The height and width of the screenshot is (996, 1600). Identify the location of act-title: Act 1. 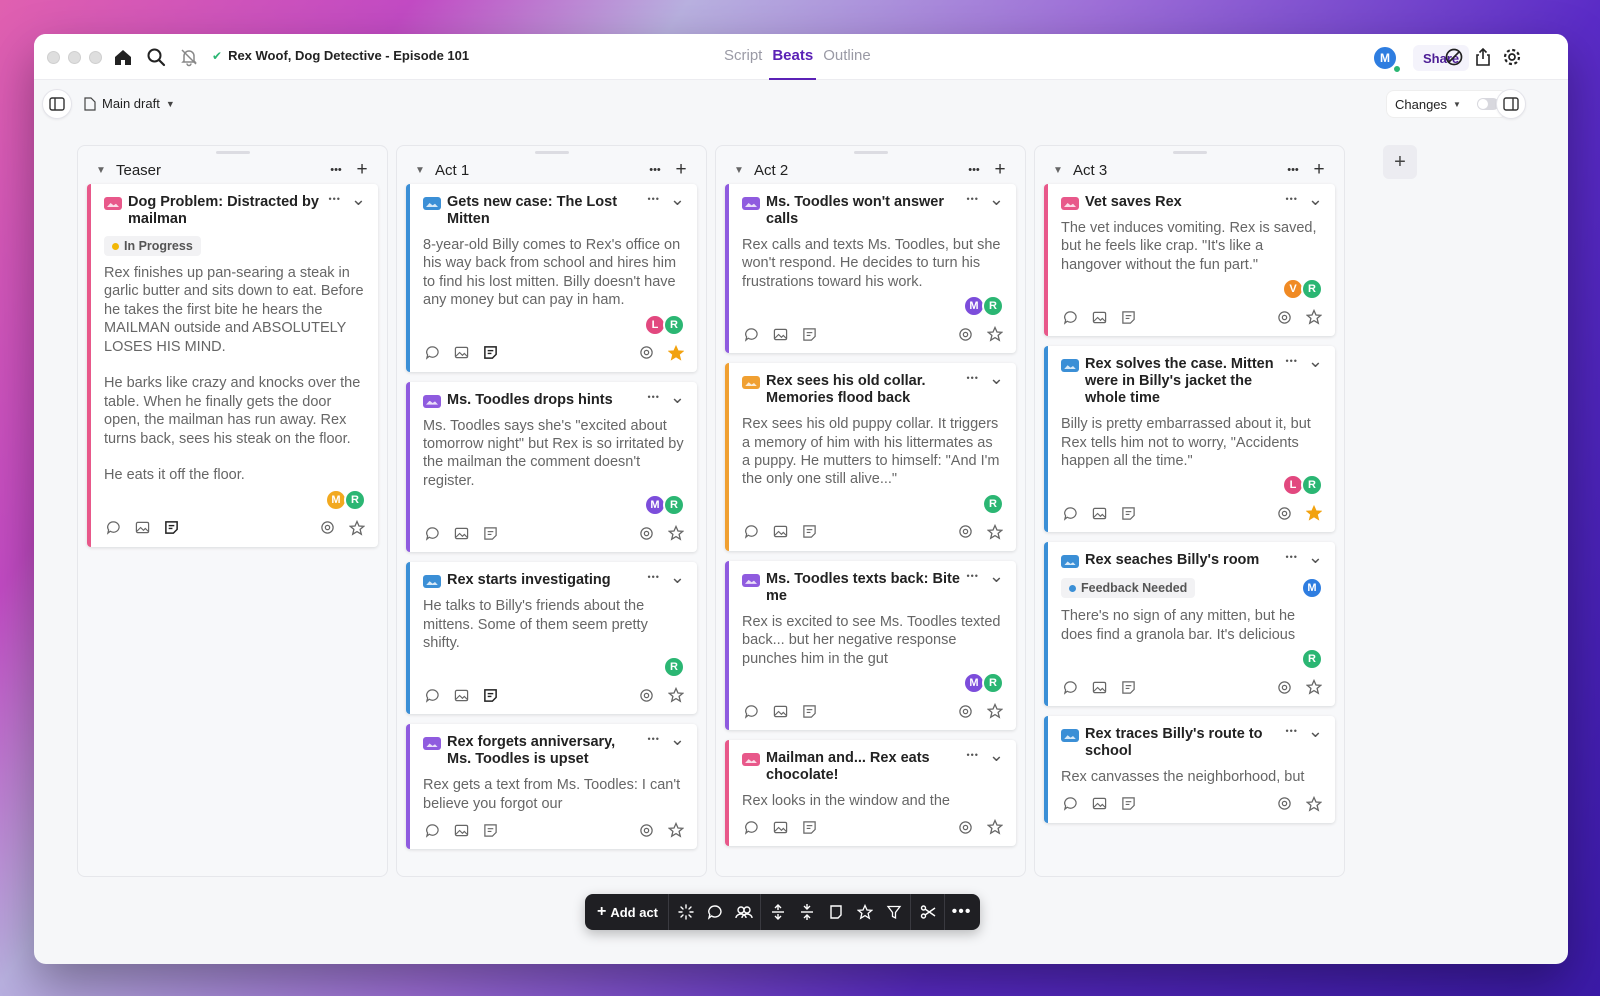
(452, 170).